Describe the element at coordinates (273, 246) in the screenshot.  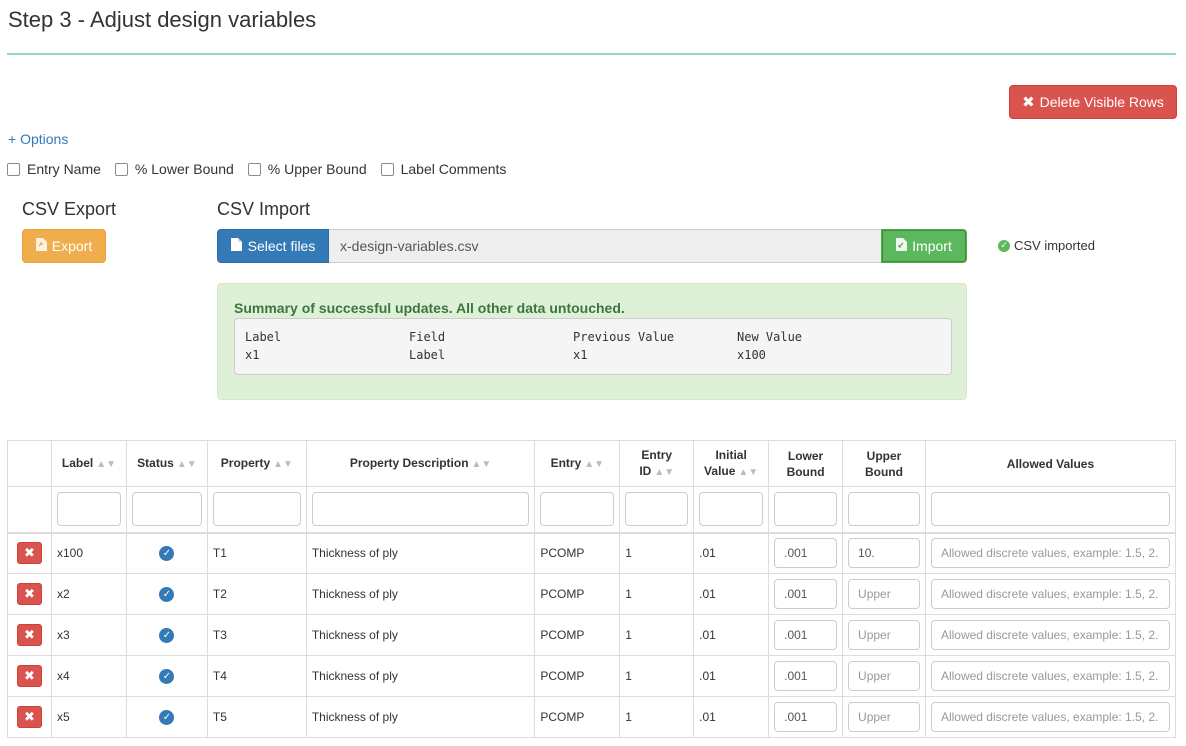
I see `select-files-button: Select files` at that location.